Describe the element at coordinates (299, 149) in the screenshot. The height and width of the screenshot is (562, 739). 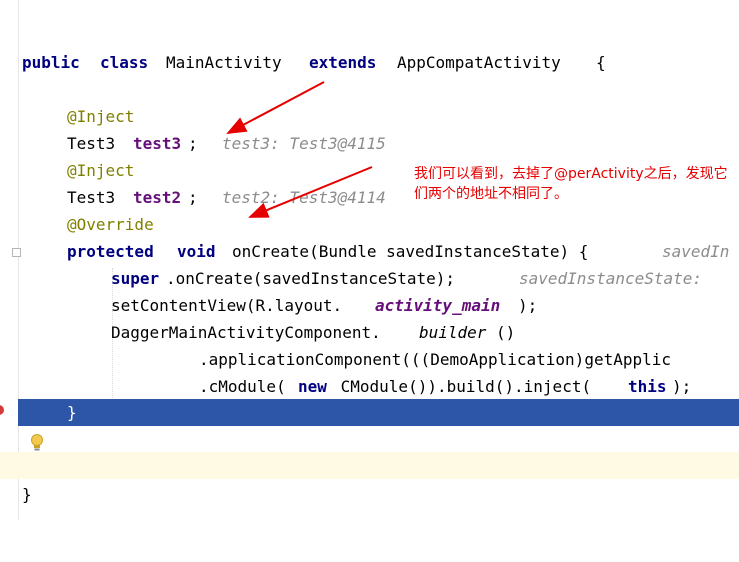
I see `annotation-arrows` at that location.